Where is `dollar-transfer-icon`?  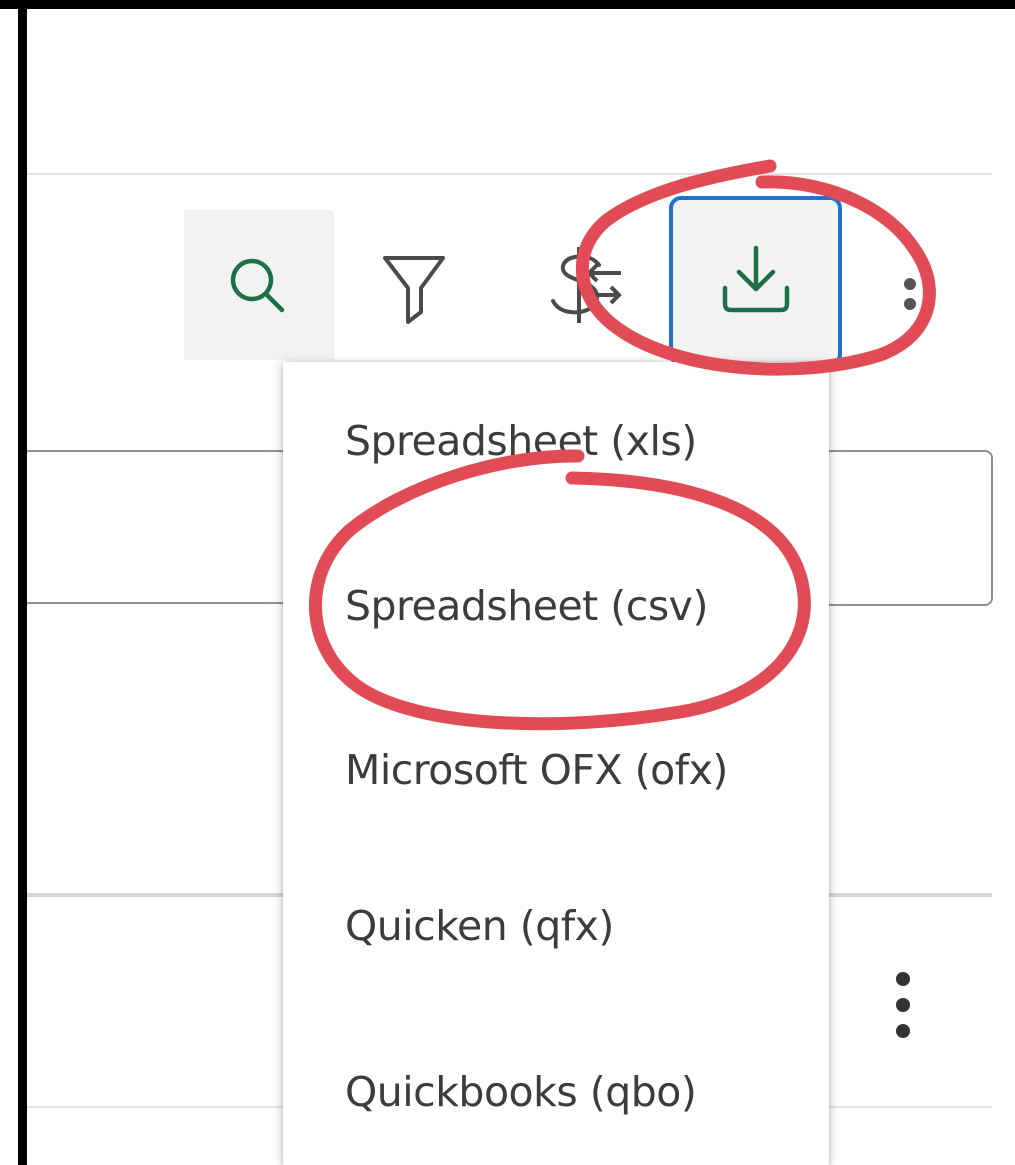
dollar-transfer-icon is located at coordinates (586, 285).